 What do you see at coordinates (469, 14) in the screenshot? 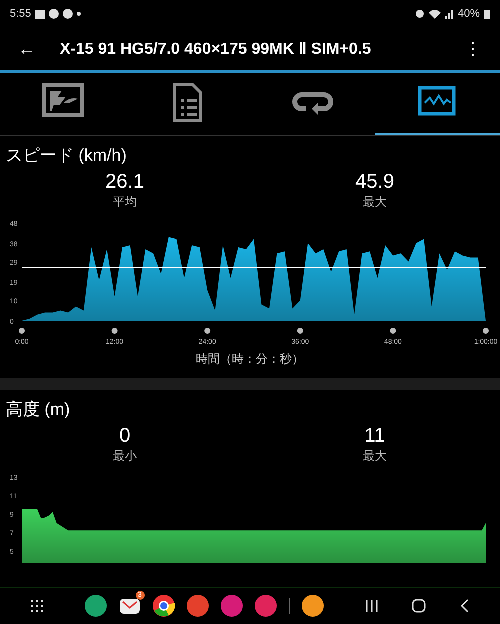
I see `battery-level: 40%` at bounding box center [469, 14].